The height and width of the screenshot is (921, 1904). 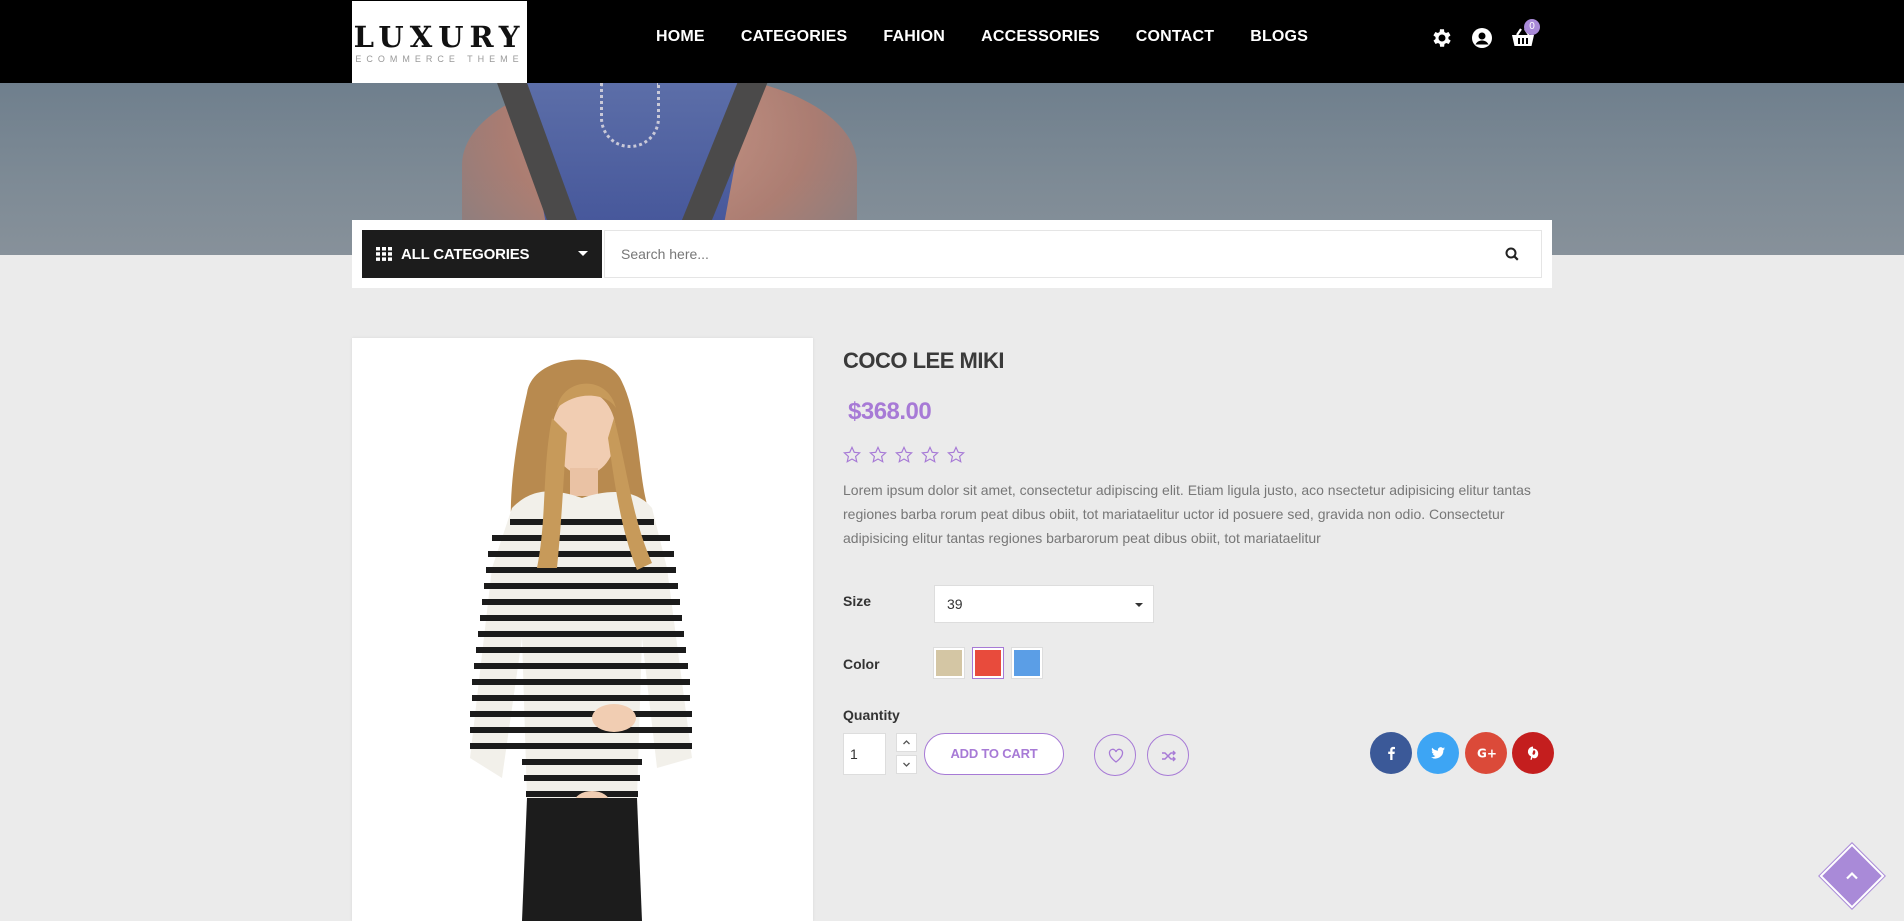 What do you see at coordinates (955, 604) in the screenshot?
I see `size-select-value: 39` at bounding box center [955, 604].